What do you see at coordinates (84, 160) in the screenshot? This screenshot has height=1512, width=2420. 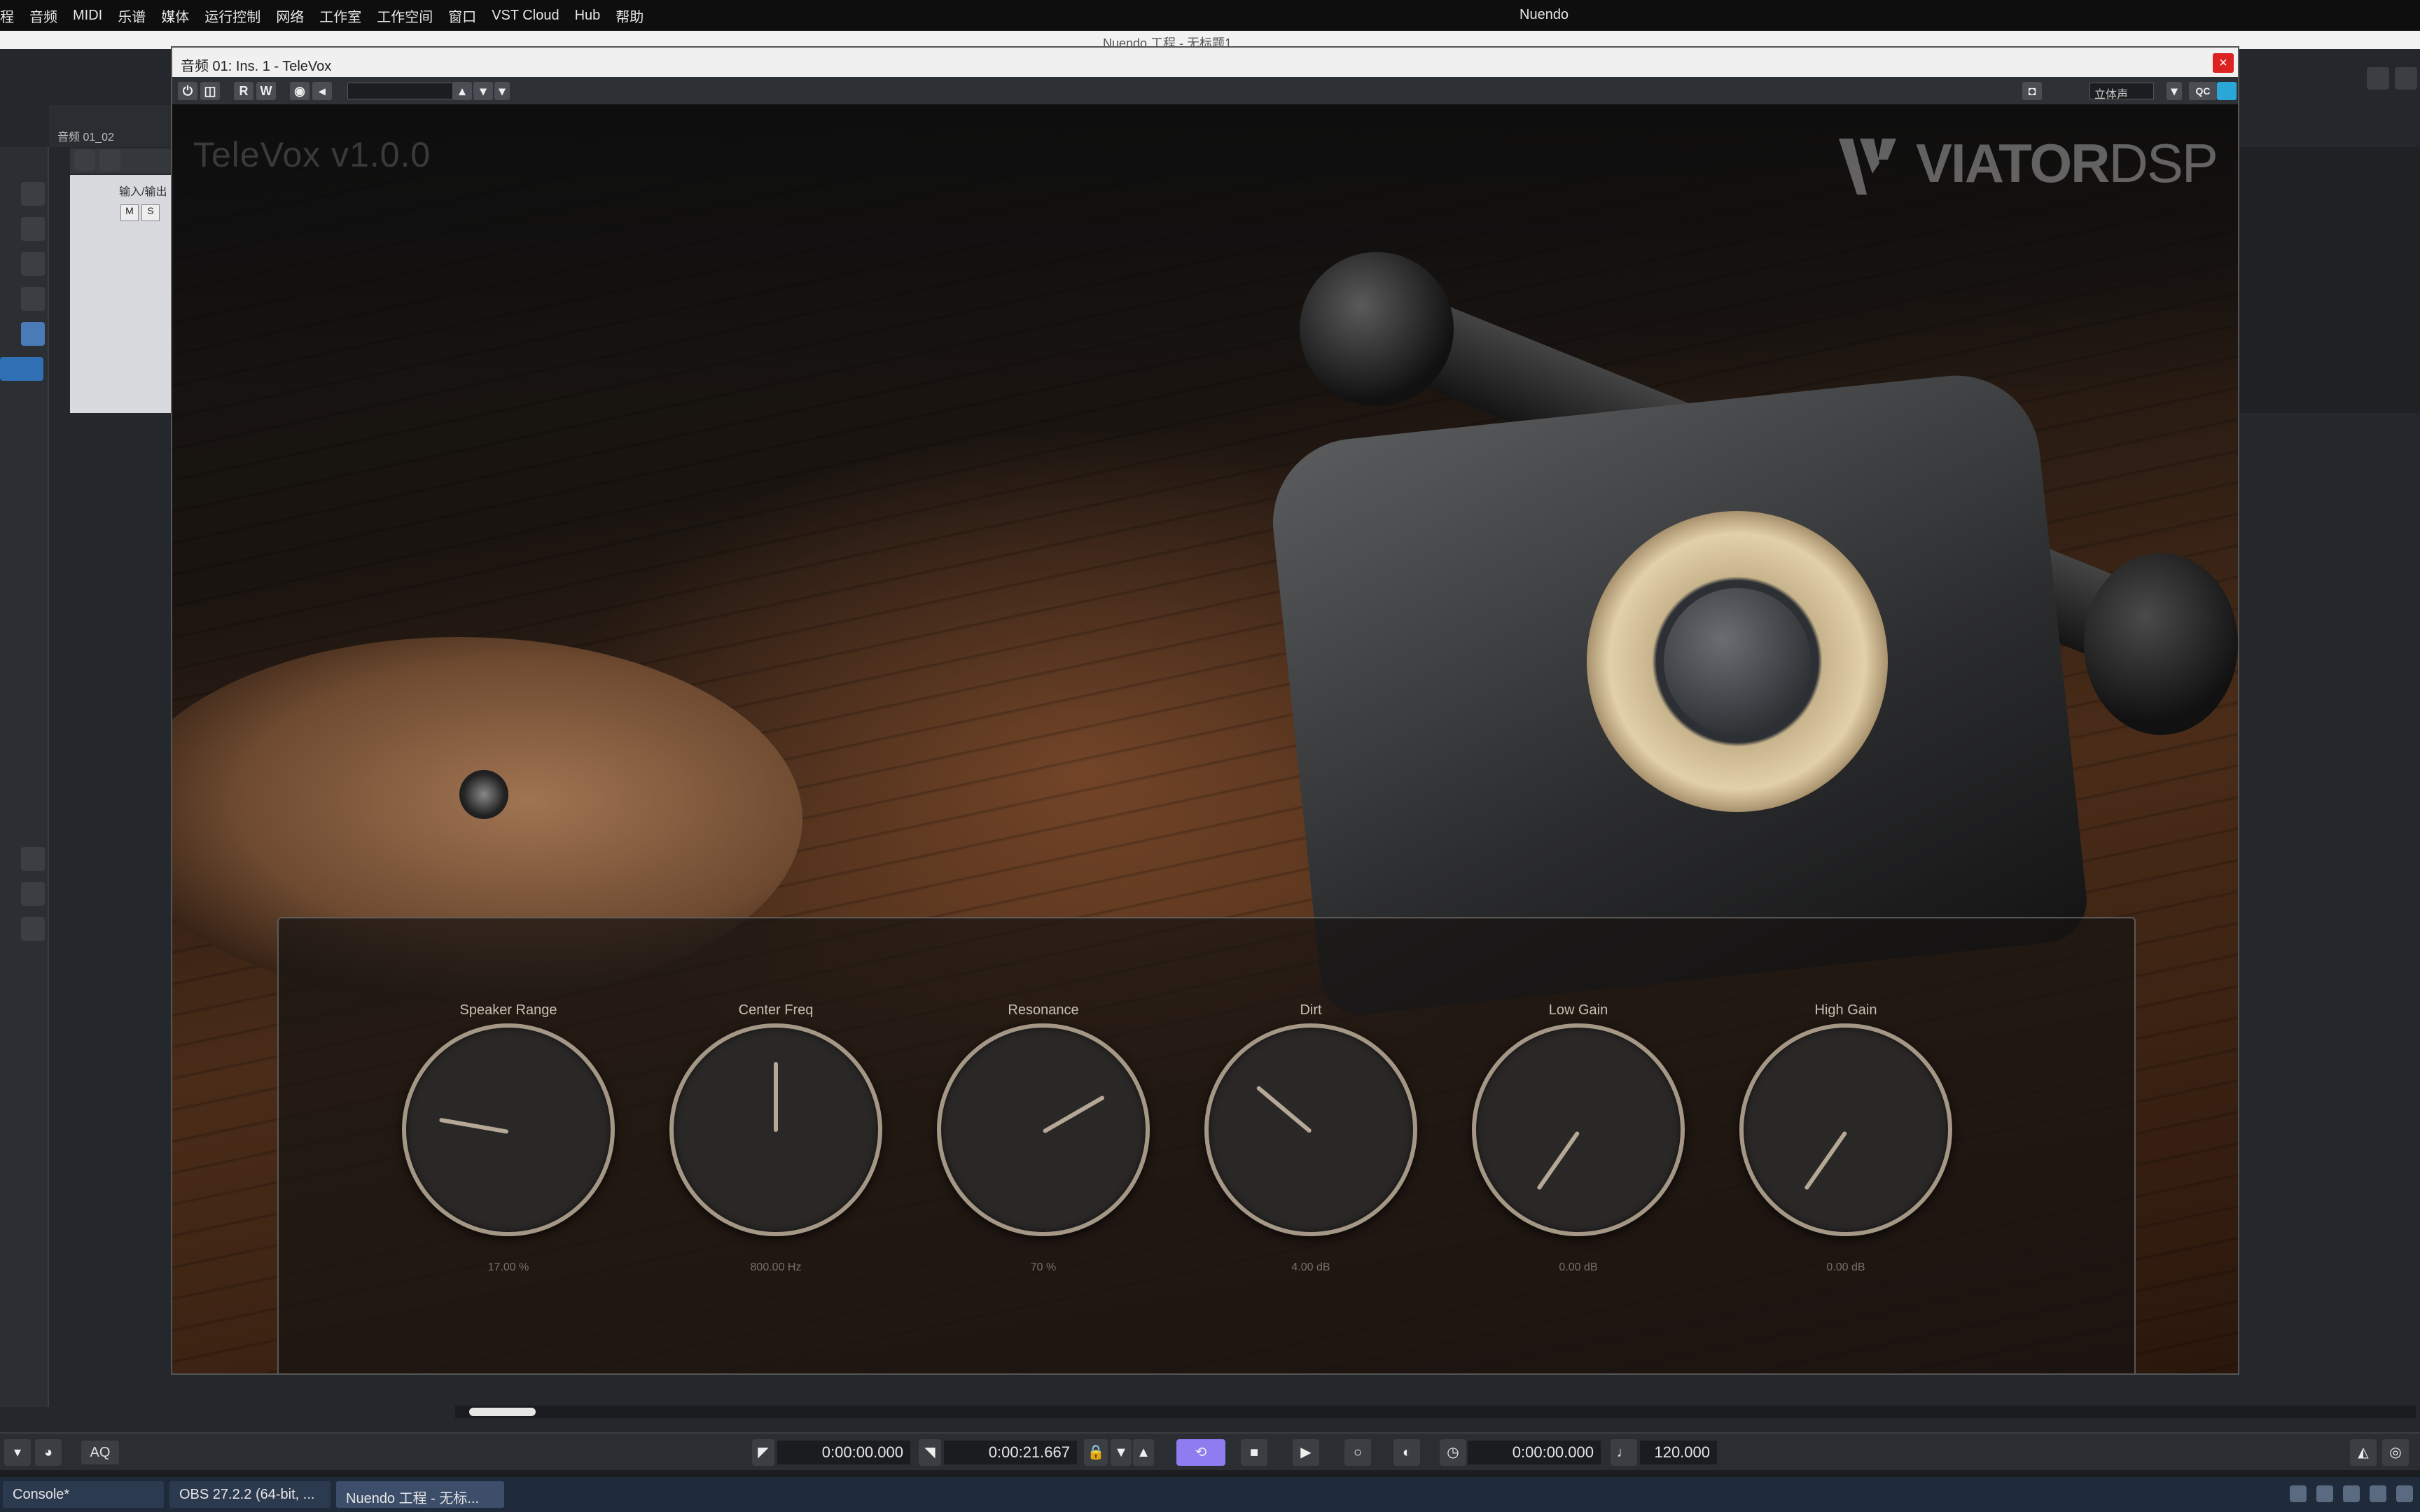 I see `add-track-icon` at bounding box center [84, 160].